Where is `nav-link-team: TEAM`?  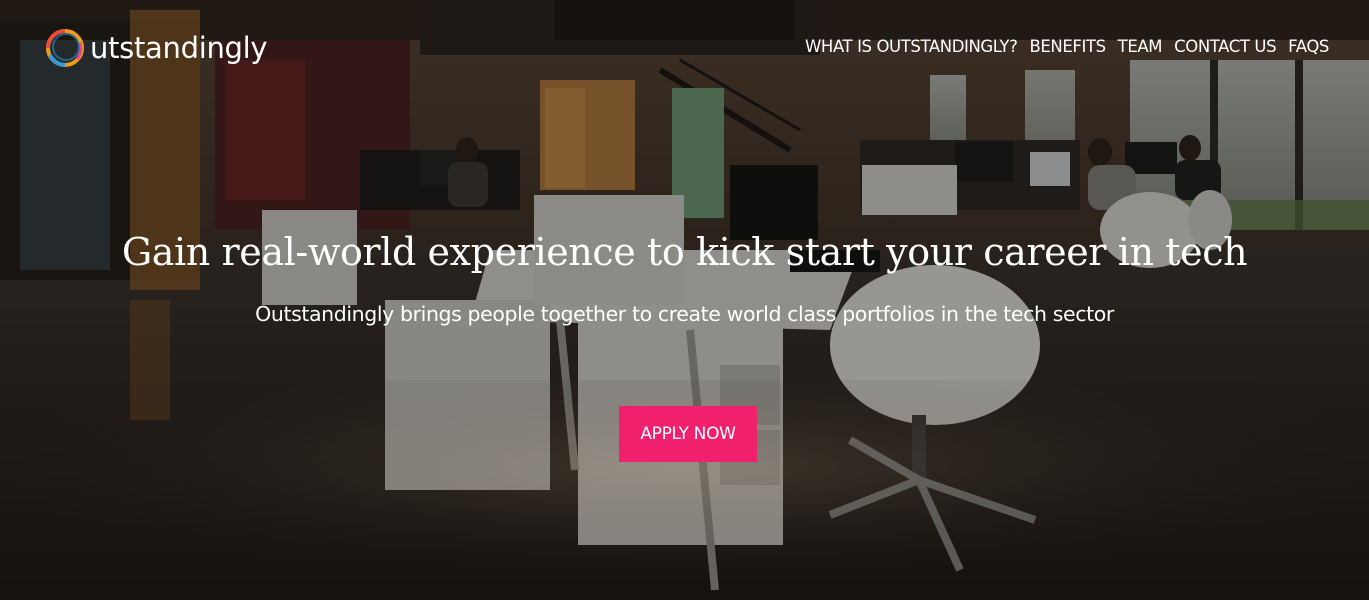 nav-link-team: TEAM is located at coordinates (1140, 46).